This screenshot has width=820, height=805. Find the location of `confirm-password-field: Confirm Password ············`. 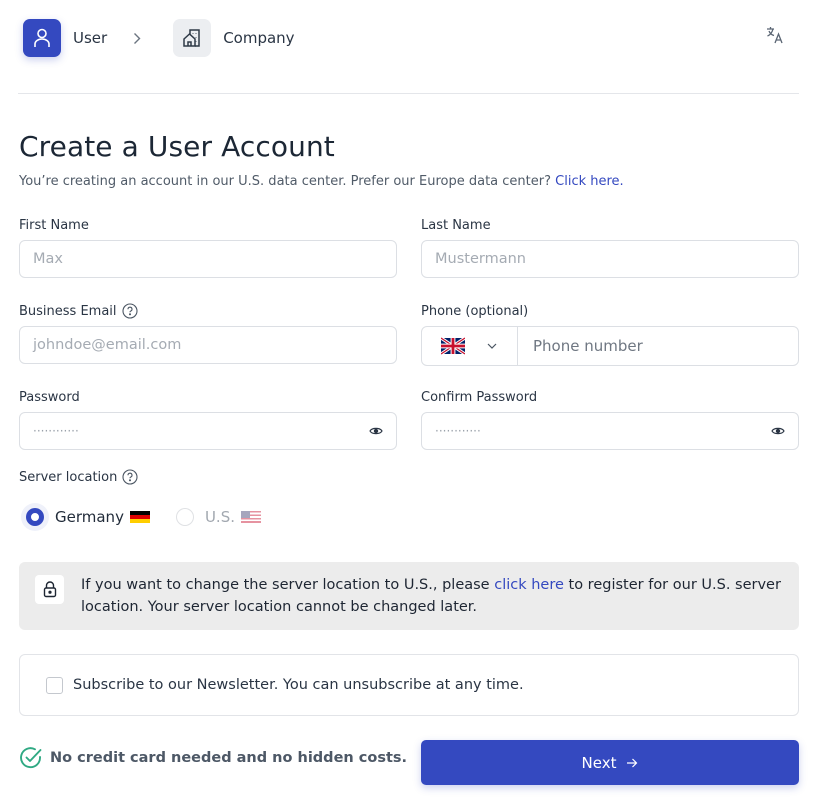

confirm-password-field: Confirm Password ············ is located at coordinates (610, 419).